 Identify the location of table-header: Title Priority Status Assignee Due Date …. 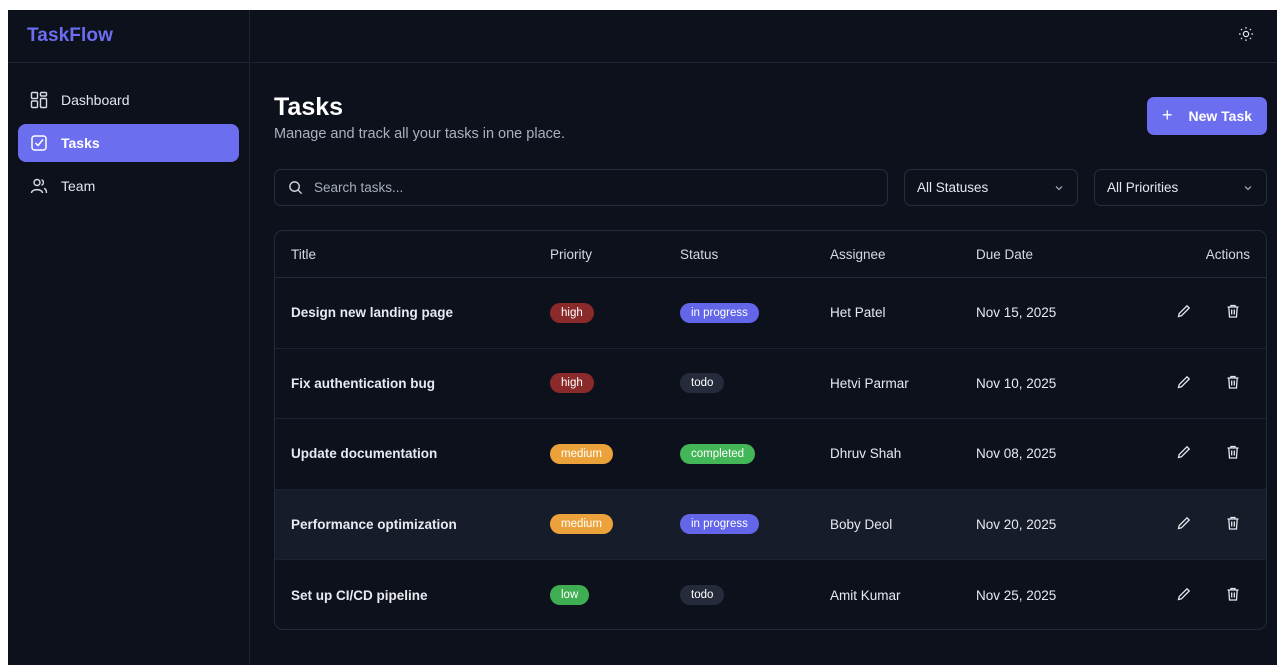
(770, 254).